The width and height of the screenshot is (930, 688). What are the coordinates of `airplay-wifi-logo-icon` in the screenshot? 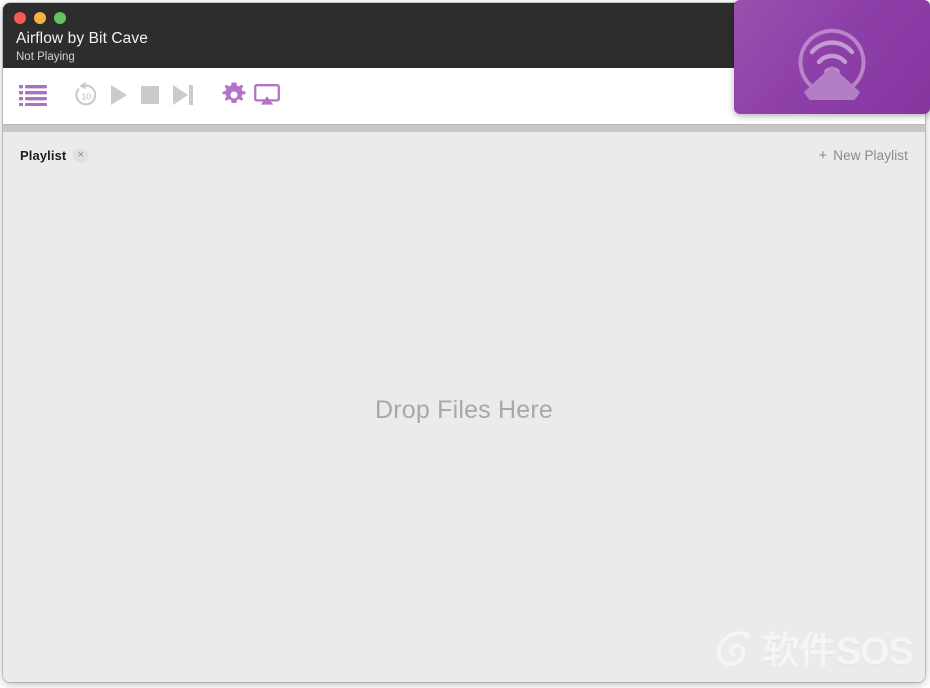 It's located at (832, 63).